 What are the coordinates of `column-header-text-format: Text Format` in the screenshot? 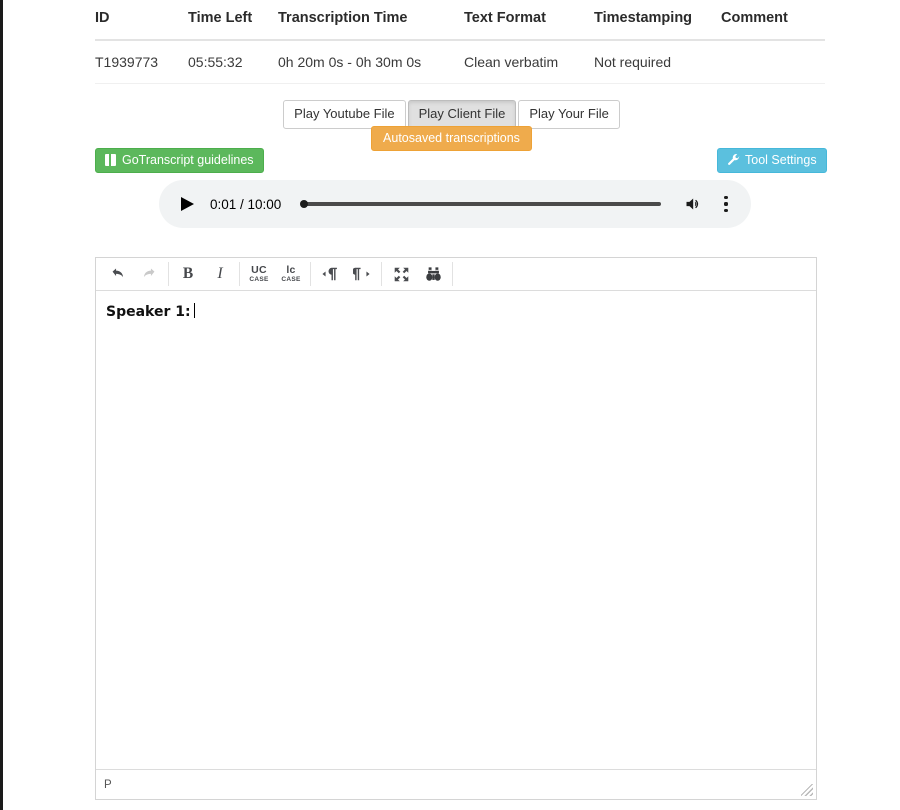 It's located at (529, 20).